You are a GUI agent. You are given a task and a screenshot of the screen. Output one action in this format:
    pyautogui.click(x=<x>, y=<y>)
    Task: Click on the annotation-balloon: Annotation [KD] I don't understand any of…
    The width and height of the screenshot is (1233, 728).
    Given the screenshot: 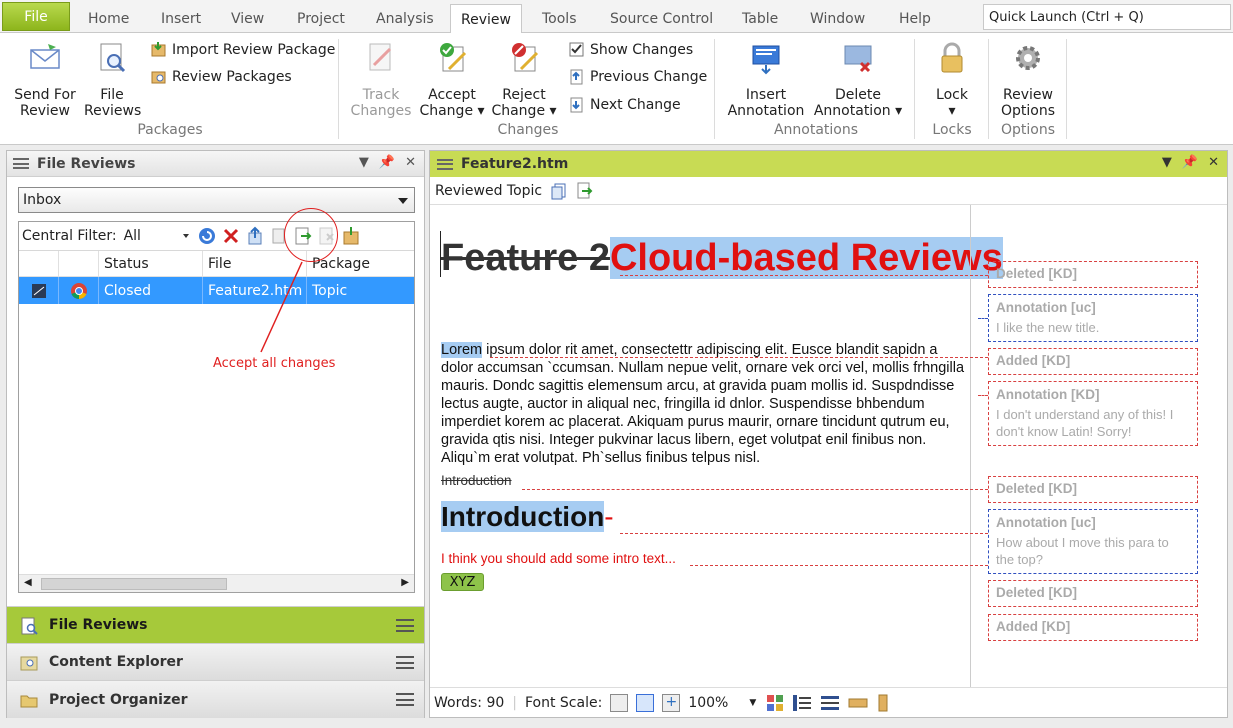 What is the action you would take?
    pyautogui.click(x=1093, y=413)
    